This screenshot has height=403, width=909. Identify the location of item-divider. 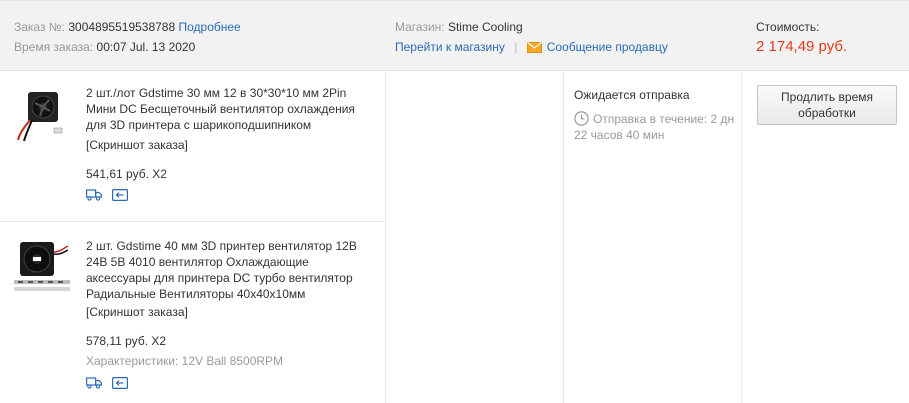
(192, 221).